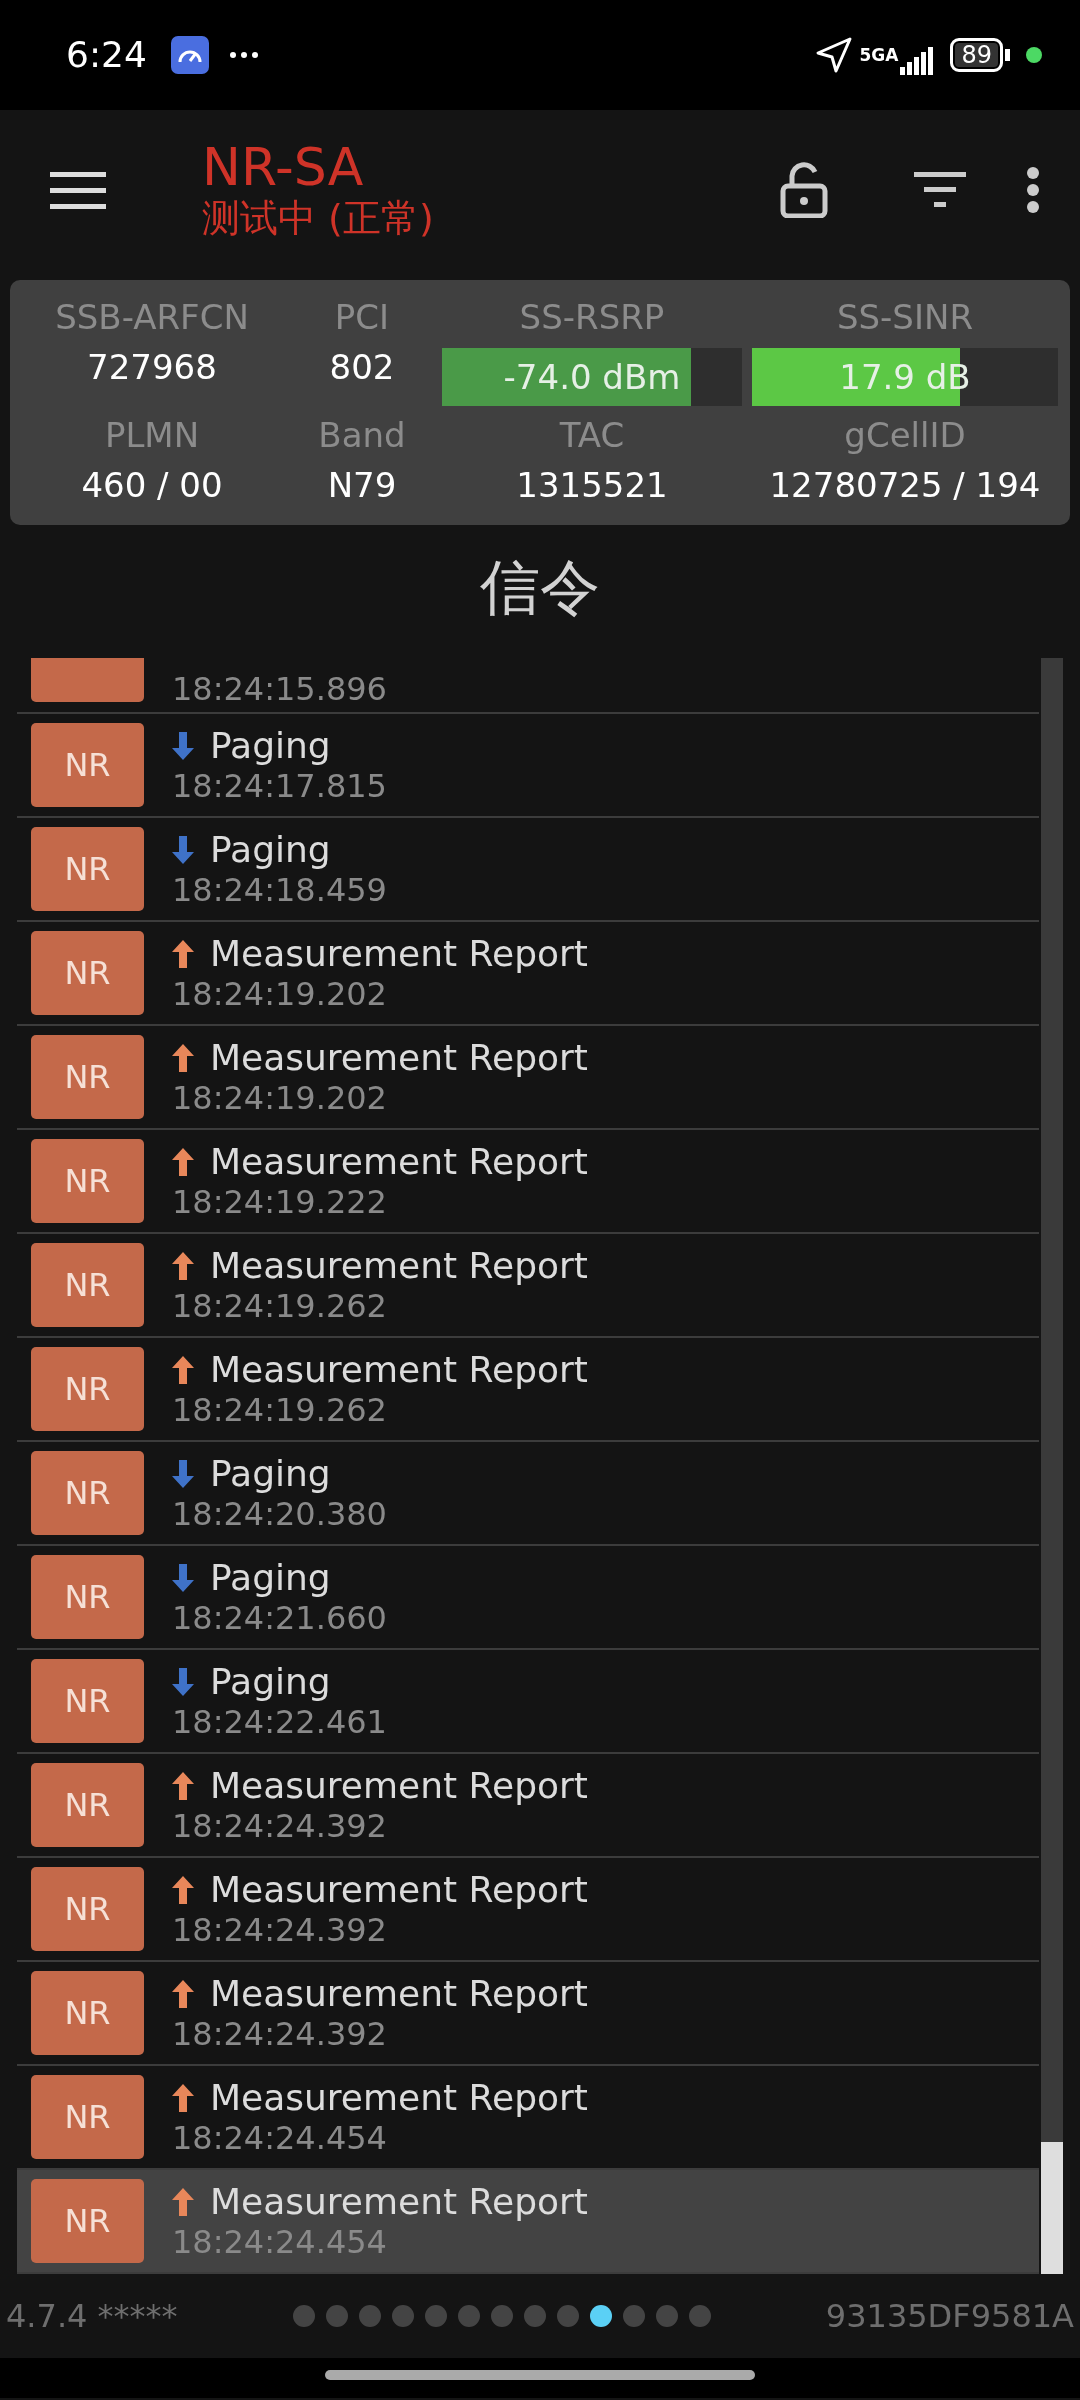 Image resolution: width=1080 pixels, height=2400 pixels. What do you see at coordinates (189, 55) in the screenshot?
I see `speedometer-app-icon` at bounding box center [189, 55].